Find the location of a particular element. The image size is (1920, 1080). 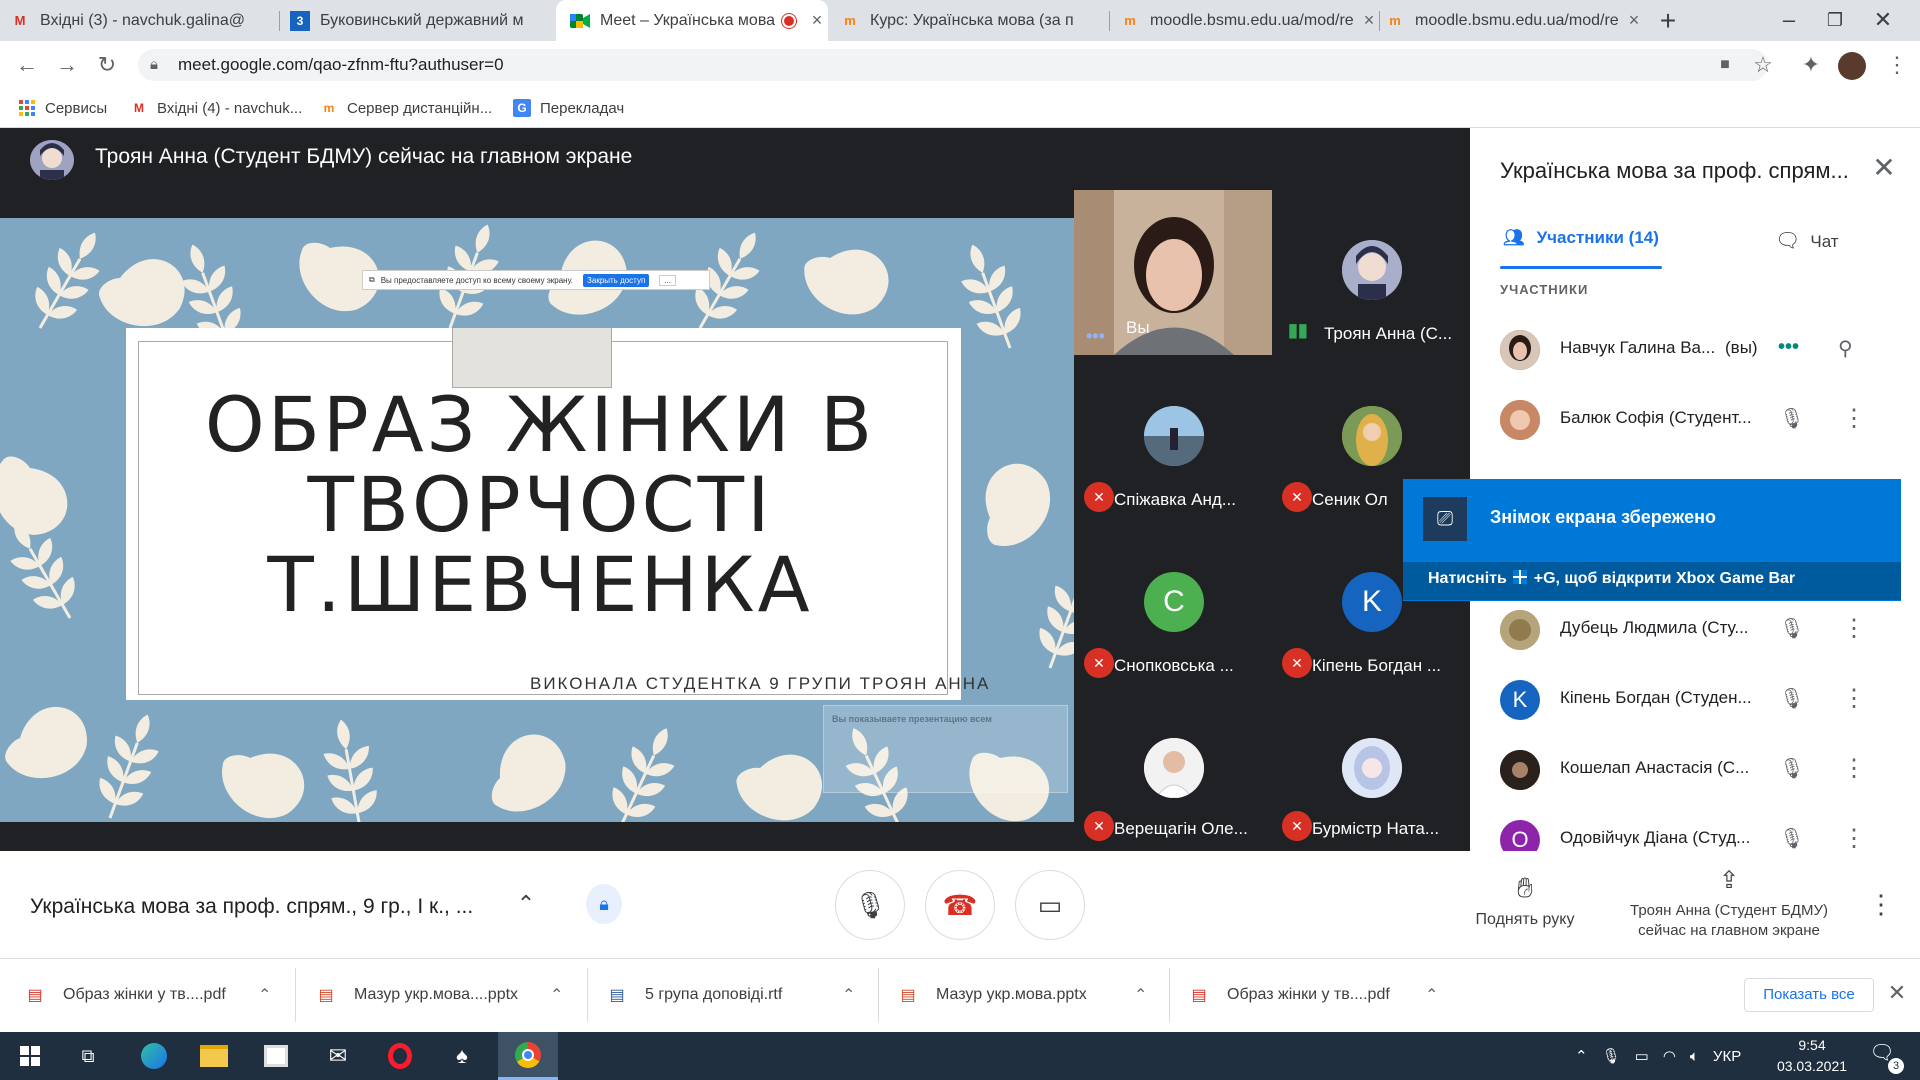

microphone-button: 🎙︎ is located at coordinates (870, 905).